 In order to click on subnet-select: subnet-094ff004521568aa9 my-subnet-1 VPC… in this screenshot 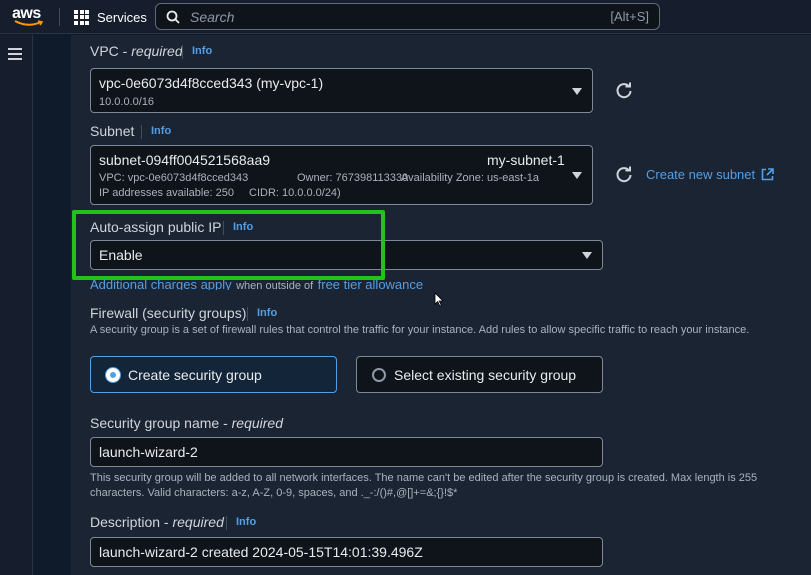, I will do `click(341, 175)`.